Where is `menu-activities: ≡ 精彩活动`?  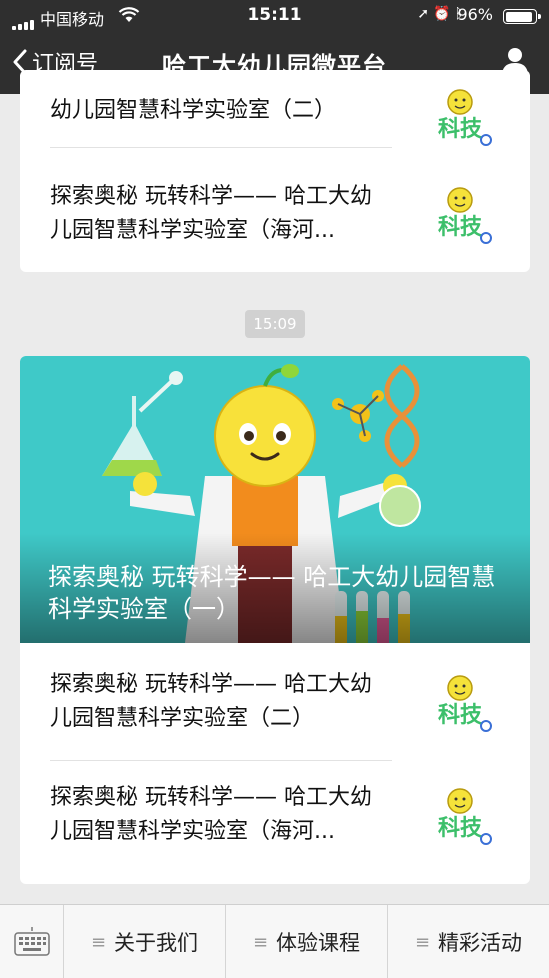
menu-activities: ≡ 精彩活动 is located at coordinates (468, 941).